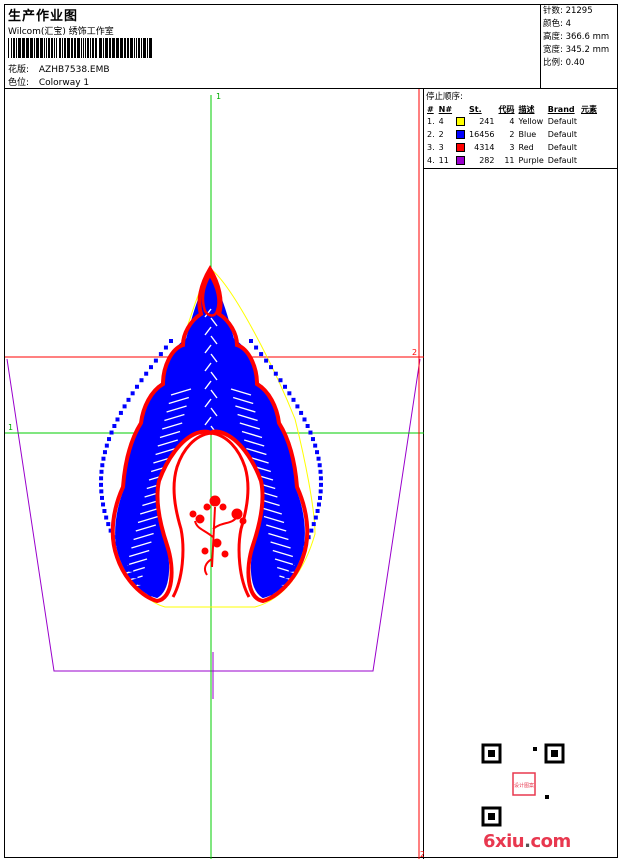 The height and width of the screenshot is (863, 620). I want to click on col-element: 元素, so click(589, 109).